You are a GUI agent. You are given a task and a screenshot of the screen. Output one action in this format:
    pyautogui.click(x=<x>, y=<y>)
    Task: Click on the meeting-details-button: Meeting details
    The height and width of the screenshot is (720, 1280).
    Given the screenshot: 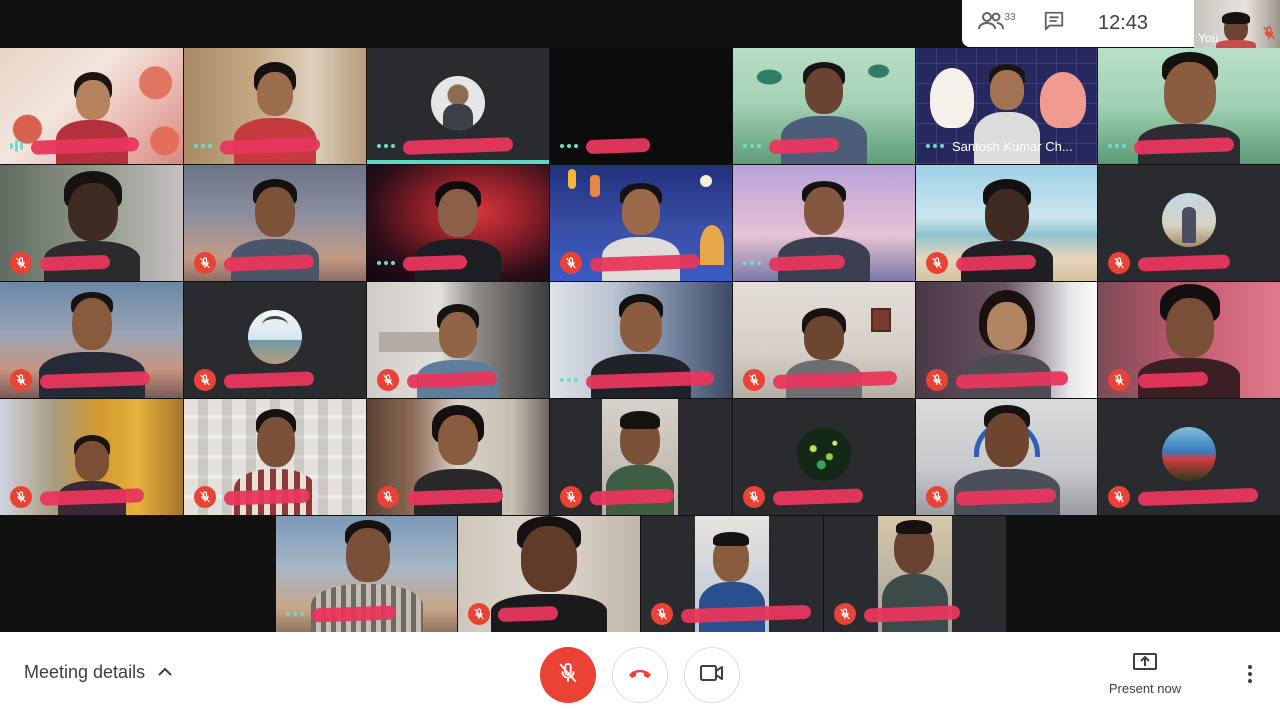 What is the action you would take?
    pyautogui.click(x=98, y=672)
    